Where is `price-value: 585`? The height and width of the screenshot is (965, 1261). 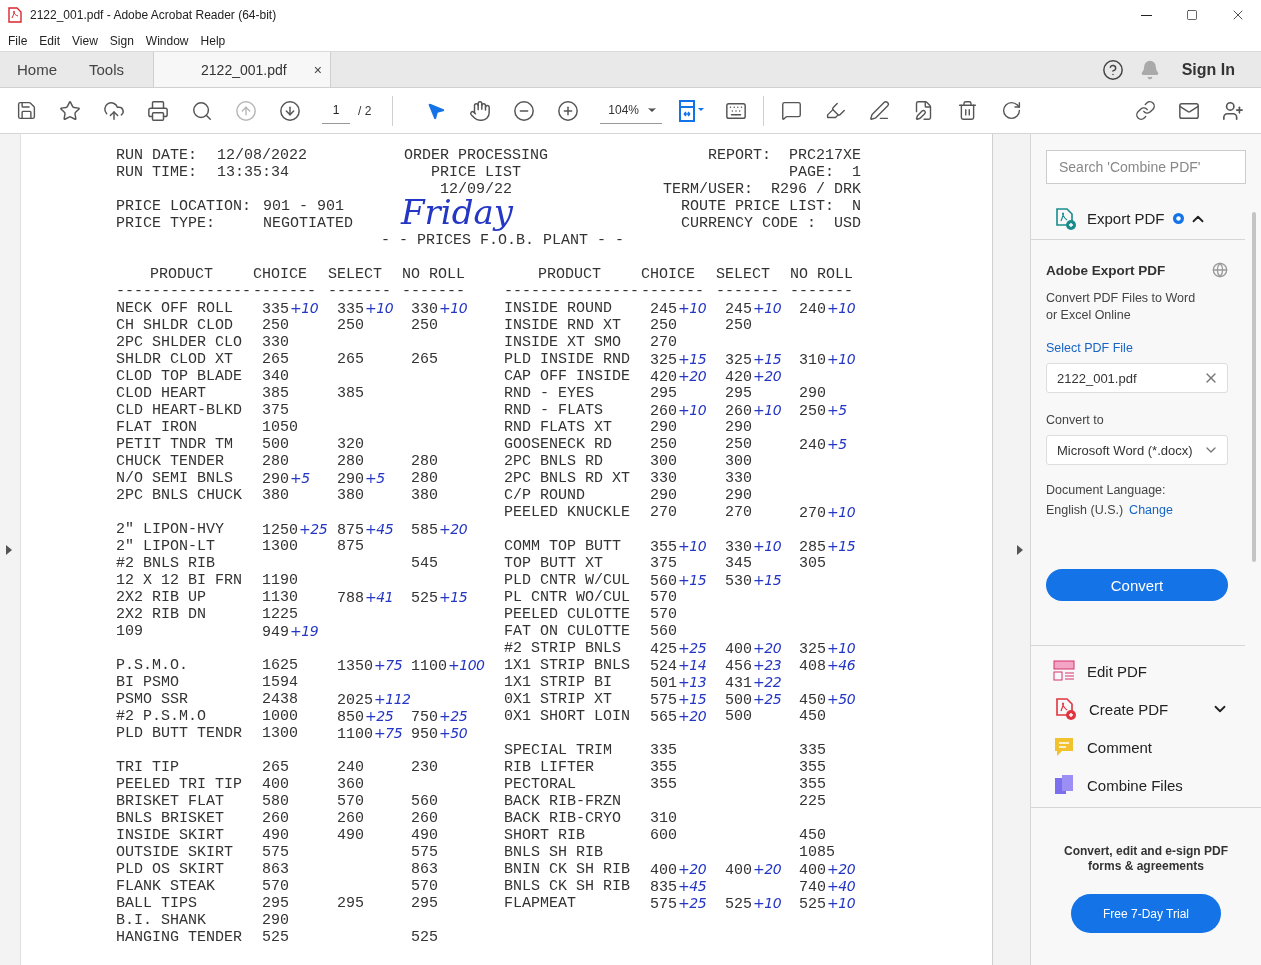
price-value: 585 is located at coordinates (424, 530).